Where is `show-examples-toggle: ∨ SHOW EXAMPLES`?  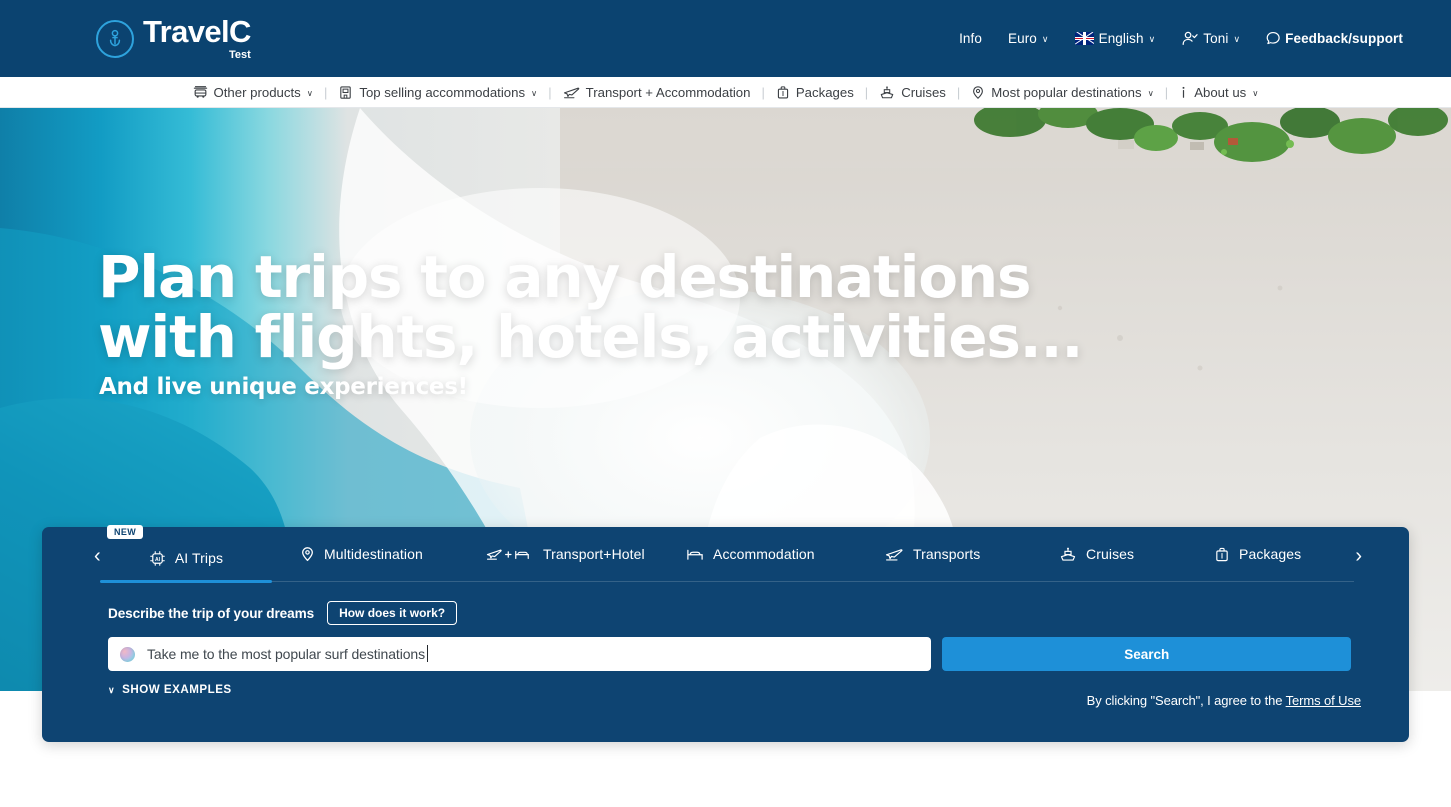 show-examples-toggle: ∨ SHOW EXAMPLES is located at coordinates (170, 689).